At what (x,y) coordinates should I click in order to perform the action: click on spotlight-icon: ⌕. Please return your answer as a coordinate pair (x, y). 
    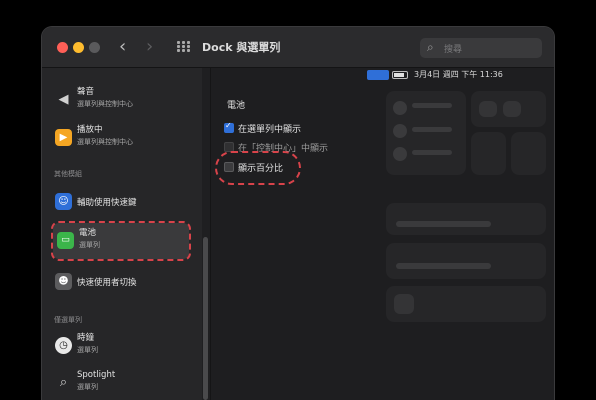
    Looking at the image, I should click on (63, 382).